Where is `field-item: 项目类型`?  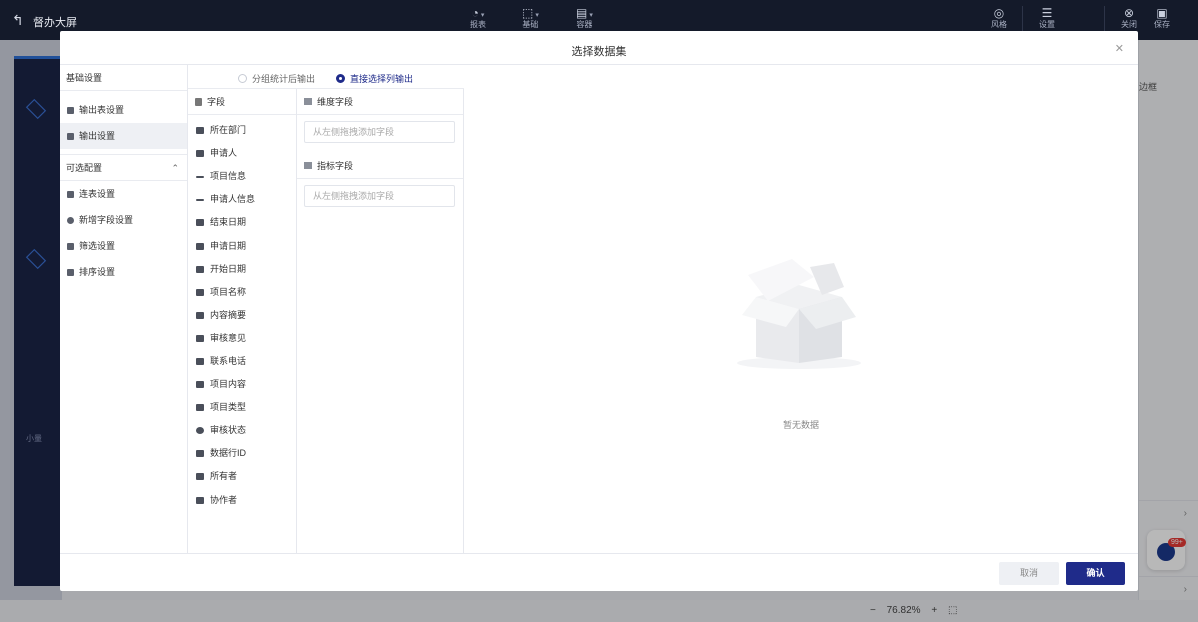 field-item: 项目类型 is located at coordinates (242, 407).